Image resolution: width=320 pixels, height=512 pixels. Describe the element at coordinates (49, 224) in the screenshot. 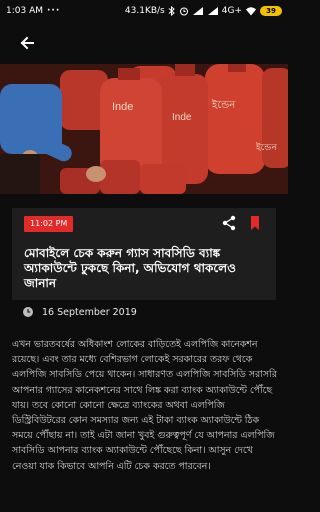

I see `time-badge: 11:02 PM` at that location.